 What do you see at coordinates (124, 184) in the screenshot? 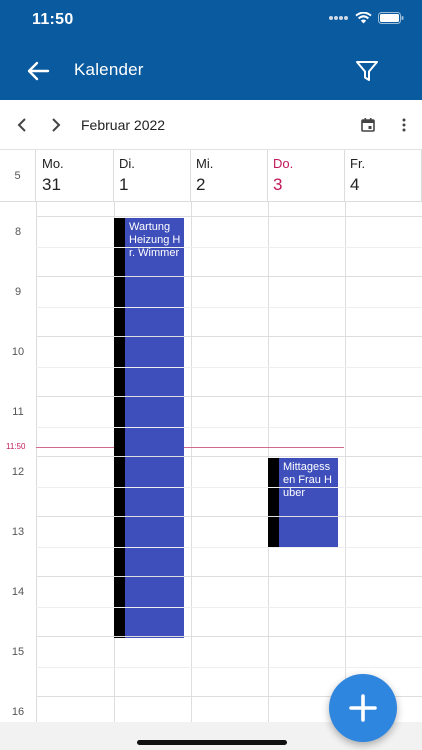
I see `day-number: 1` at bounding box center [124, 184].